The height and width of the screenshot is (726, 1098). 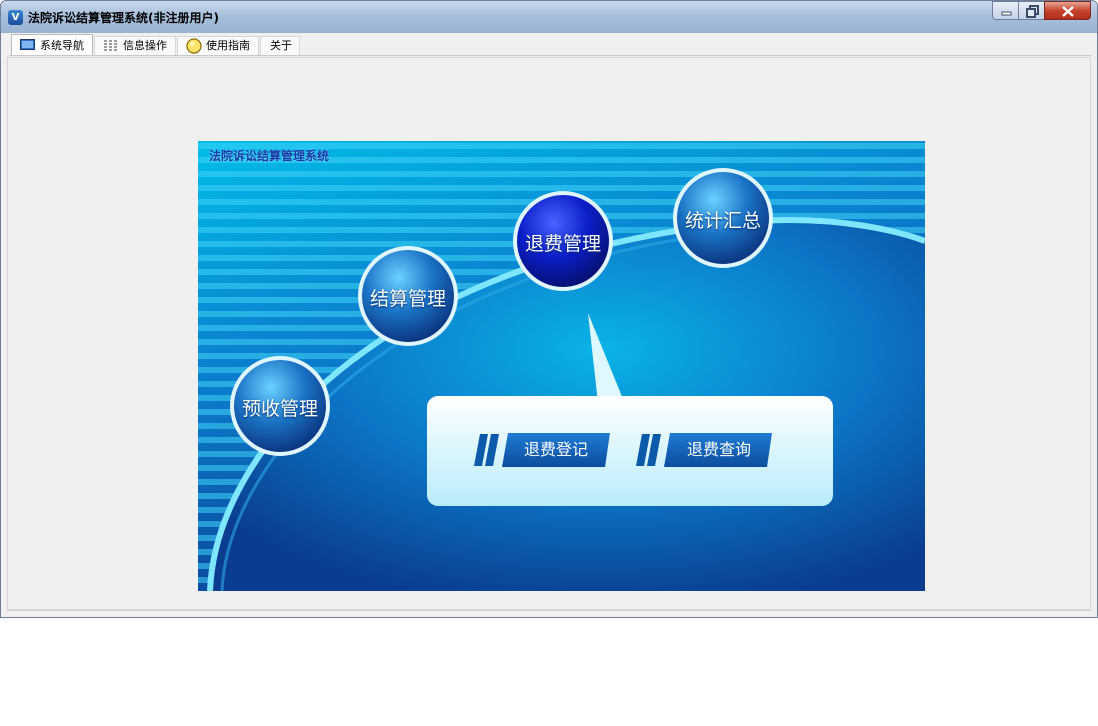 What do you see at coordinates (194, 46) in the screenshot?
I see `lightbulb-icon` at bounding box center [194, 46].